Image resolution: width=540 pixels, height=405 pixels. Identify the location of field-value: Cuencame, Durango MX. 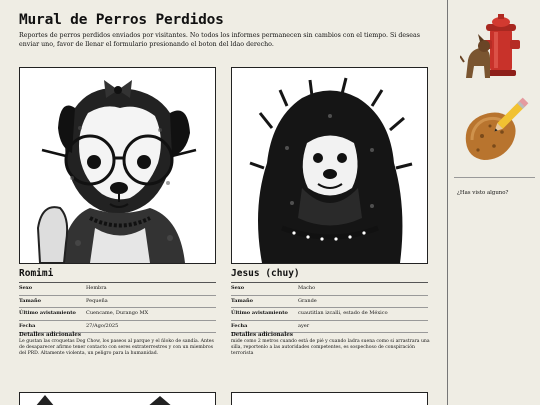
(117, 313).